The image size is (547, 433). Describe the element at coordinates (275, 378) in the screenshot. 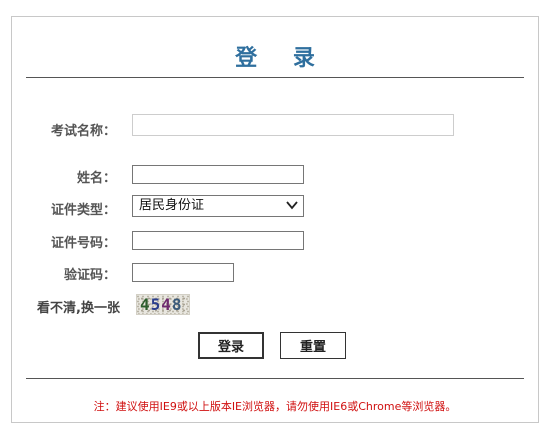

I see `footer-divider` at that location.